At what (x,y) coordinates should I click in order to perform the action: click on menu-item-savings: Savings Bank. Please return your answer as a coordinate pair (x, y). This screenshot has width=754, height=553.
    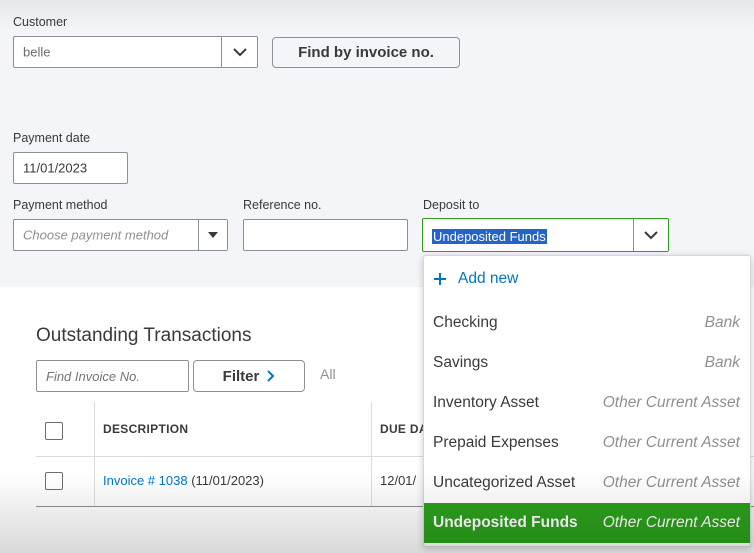
    Looking at the image, I should click on (587, 363).